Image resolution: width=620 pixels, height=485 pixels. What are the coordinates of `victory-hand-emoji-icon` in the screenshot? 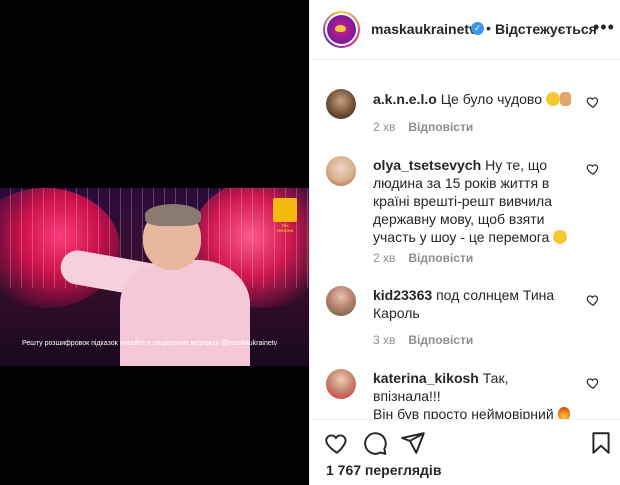 It's located at (565, 99).